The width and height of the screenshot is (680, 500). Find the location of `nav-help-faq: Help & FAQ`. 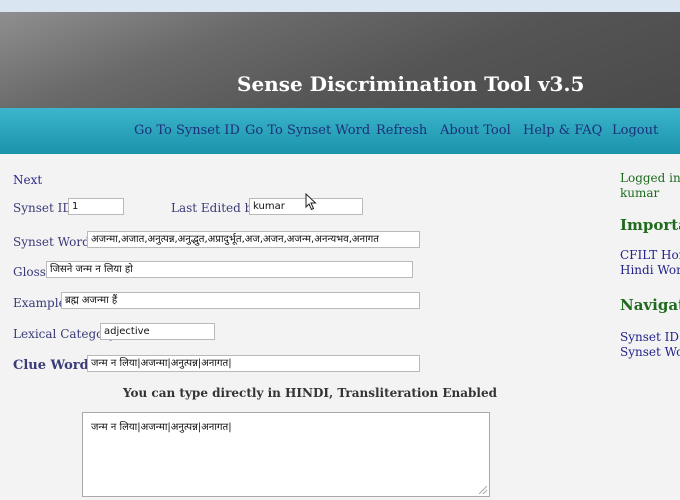

nav-help-faq: Help & FAQ is located at coordinates (562, 130).